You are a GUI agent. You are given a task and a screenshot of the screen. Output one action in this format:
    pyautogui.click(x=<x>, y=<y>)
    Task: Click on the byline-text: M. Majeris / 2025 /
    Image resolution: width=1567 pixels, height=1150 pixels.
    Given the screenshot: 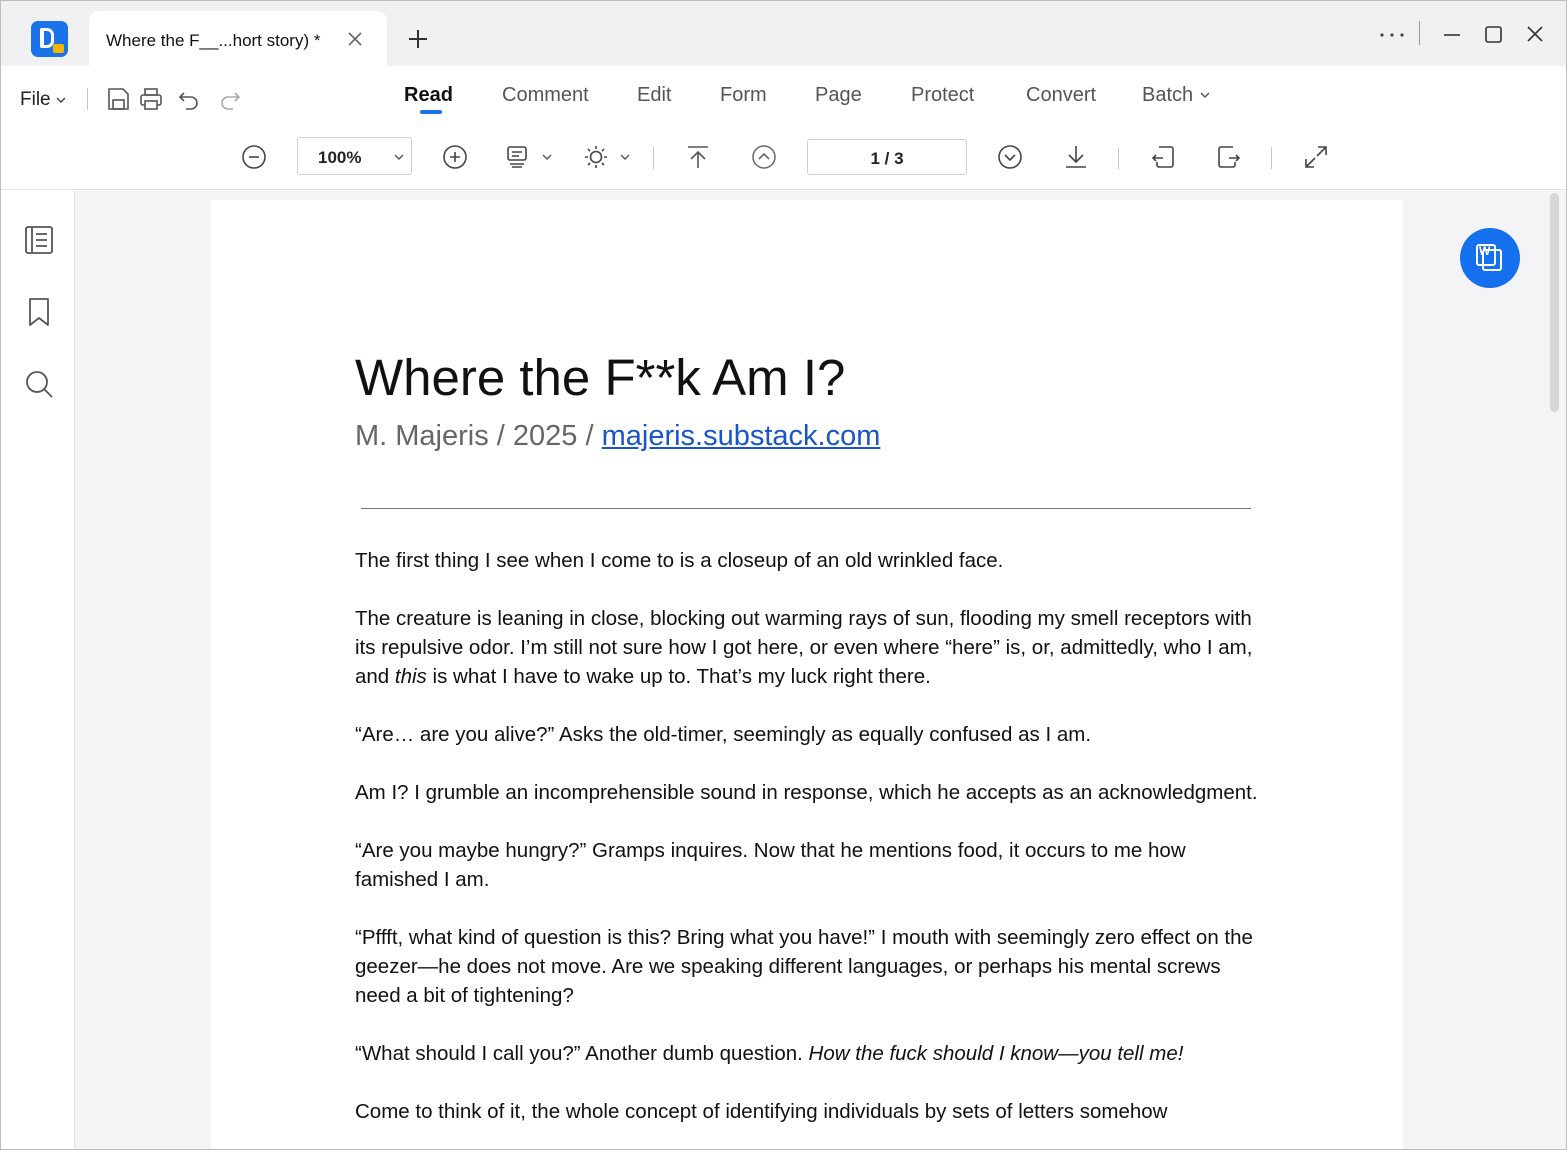 What is the action you would take?
    pyautogui.click(x=478, y=436)
    